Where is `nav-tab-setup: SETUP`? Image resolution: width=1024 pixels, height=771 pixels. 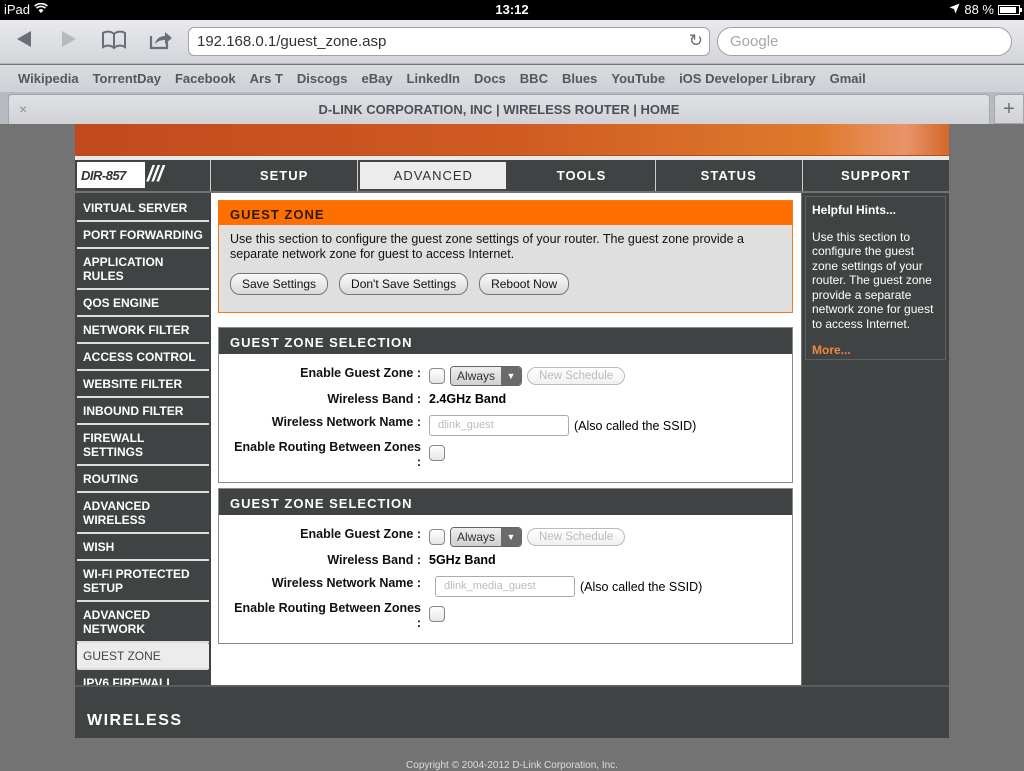 nav-tab-setup: SETUP is located at coordinates (285, 175).